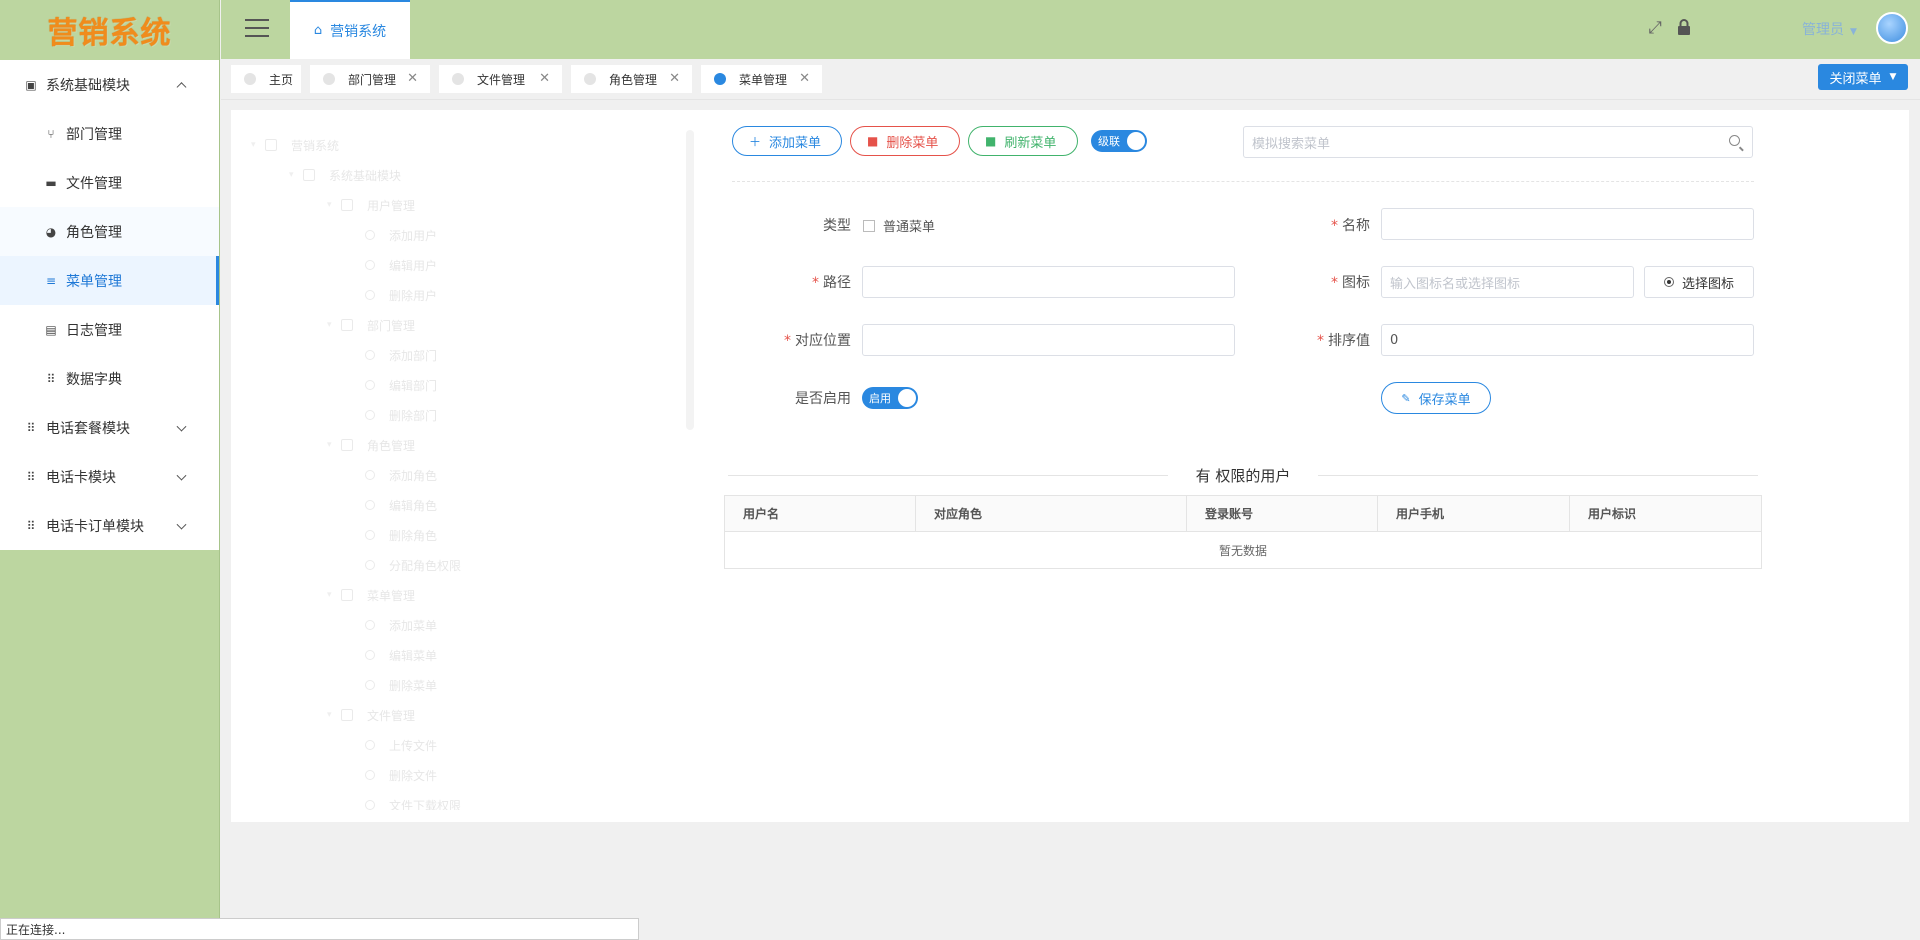 Image resolution: width=1920 pixels, height=940 pixels. What do you see at coordinates (51, 329) in the screenshot?
I see `log-icon: ▤` at bounding box center [51, 329].